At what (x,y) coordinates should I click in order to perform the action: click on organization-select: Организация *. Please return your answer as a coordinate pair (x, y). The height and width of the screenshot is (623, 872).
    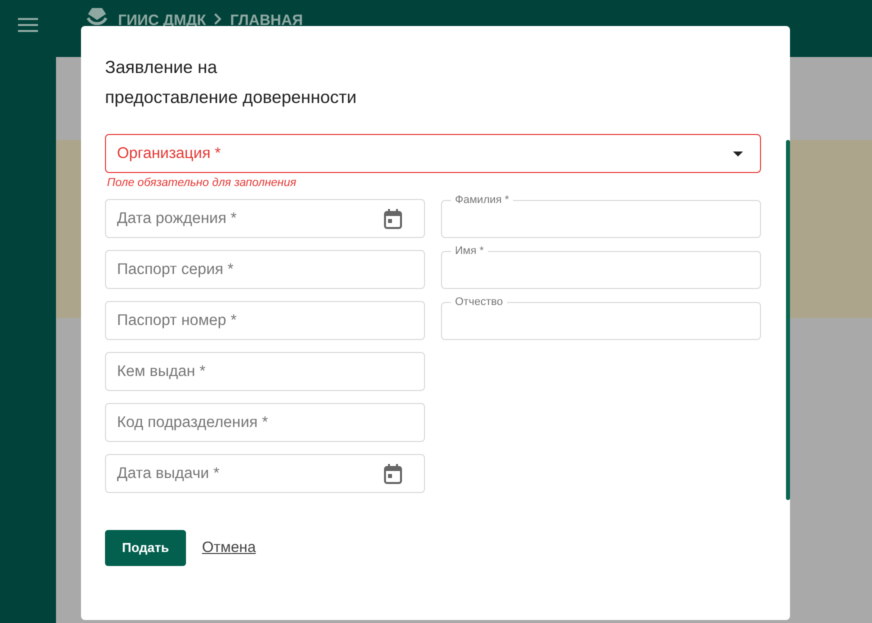
    Looking at the image, I should click on (433, 153).